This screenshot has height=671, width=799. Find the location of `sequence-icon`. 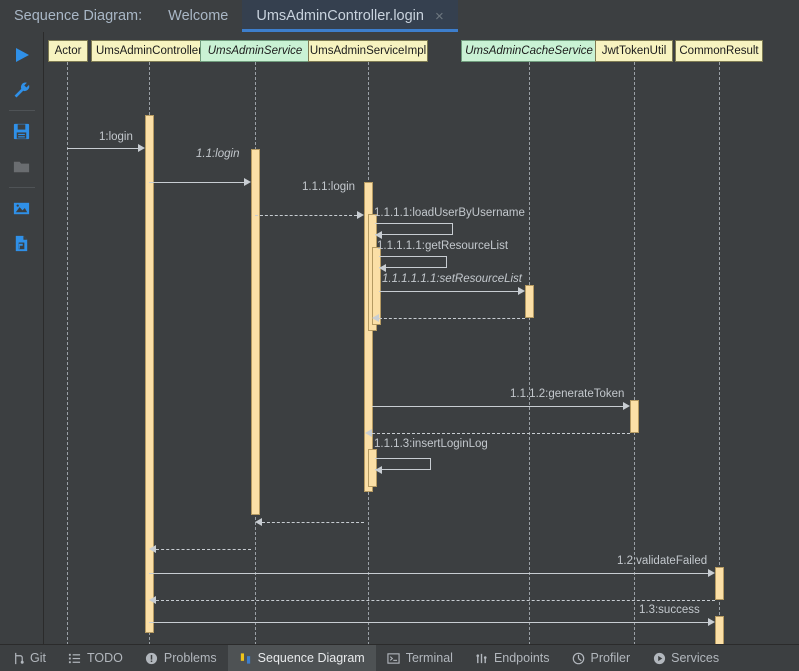

sequence-icon is located at coordinates (246, 658).